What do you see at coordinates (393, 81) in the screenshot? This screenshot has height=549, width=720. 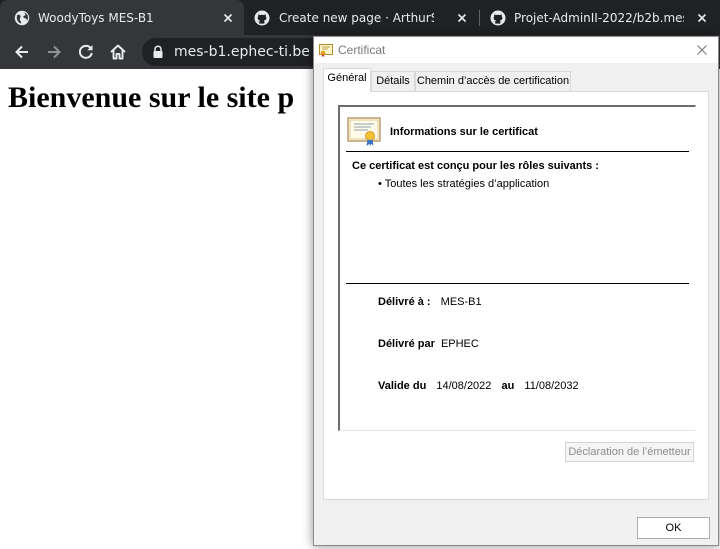 I see `tab-details: Détails` at bounding box center [393, 81].